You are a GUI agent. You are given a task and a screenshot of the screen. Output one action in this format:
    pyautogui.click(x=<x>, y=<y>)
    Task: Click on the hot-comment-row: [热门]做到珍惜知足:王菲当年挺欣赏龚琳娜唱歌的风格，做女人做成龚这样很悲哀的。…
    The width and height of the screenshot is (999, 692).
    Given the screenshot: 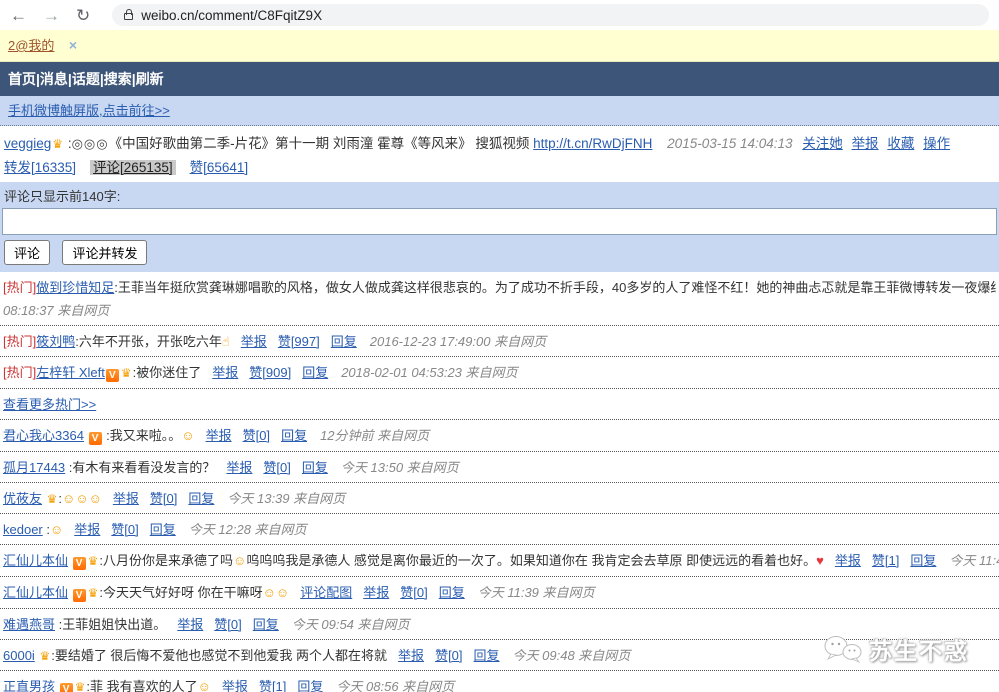 What is the action you would take?
    pyautogui.click(x=499, y=299)
    